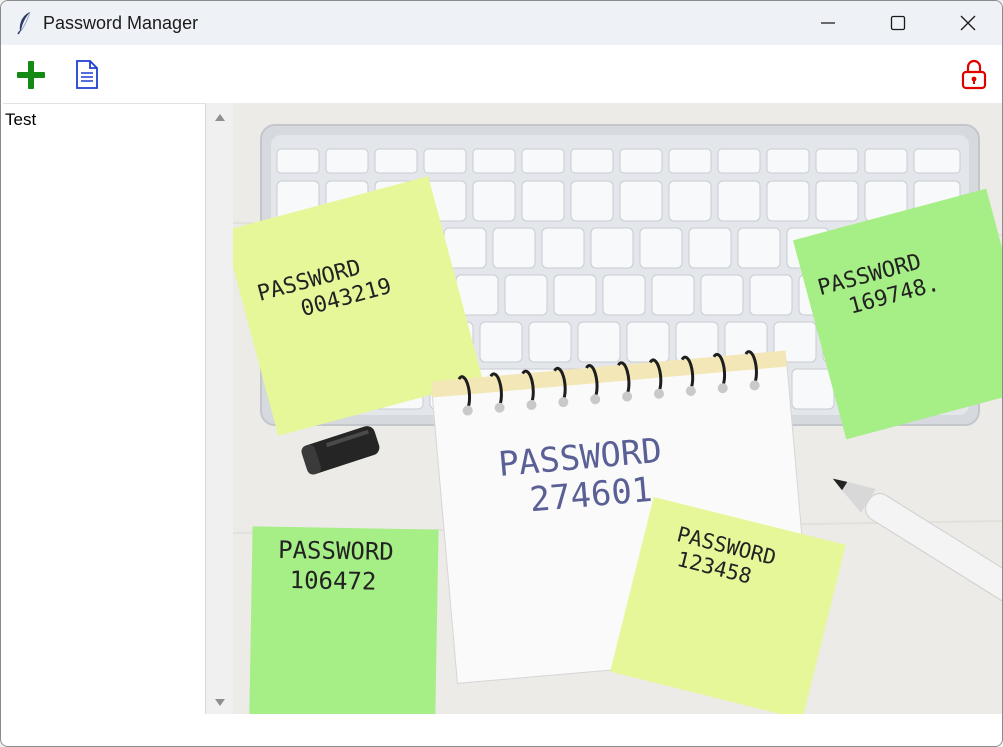 The image size is (1003, 747). I want to click on vertical-scrollbar, so click(219, 408).